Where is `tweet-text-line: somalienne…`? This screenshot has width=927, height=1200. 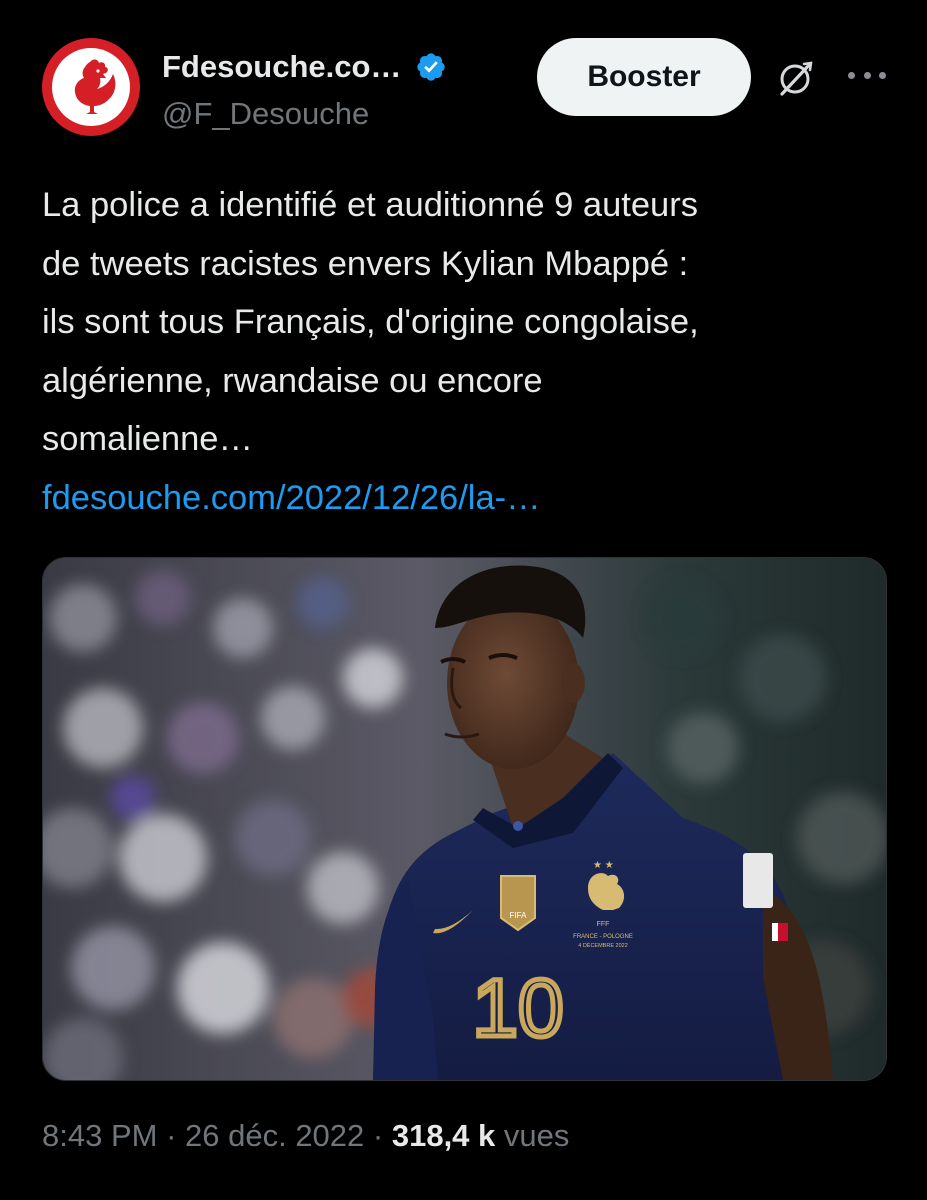 tweet-text-line: somalienne… is located at coordinates (147, 439).